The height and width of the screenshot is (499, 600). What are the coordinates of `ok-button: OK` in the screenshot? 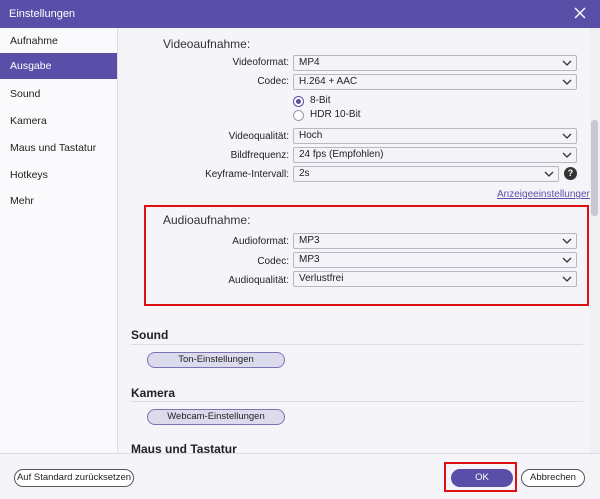 It's located at (482, 478).